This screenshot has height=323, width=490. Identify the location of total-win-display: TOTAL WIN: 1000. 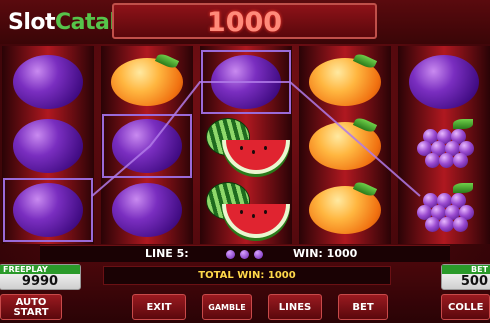
(247, 275).